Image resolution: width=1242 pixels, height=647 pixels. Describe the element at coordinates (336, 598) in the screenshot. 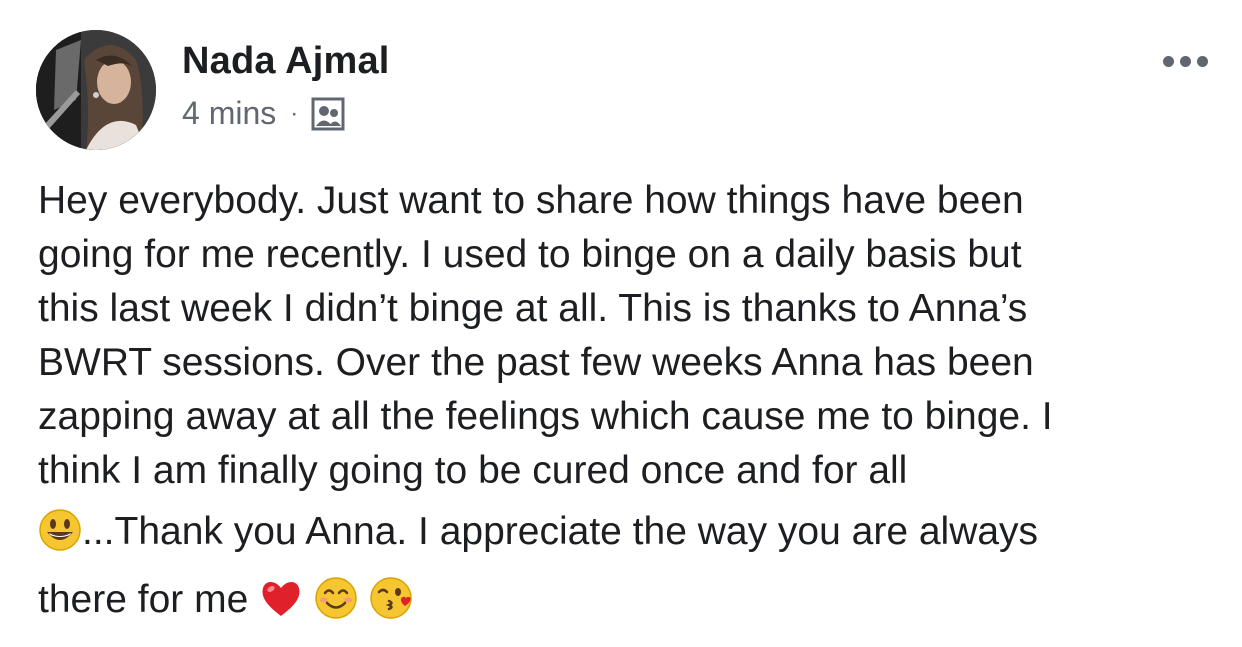

I see `smiling-face-emoji` at that location.